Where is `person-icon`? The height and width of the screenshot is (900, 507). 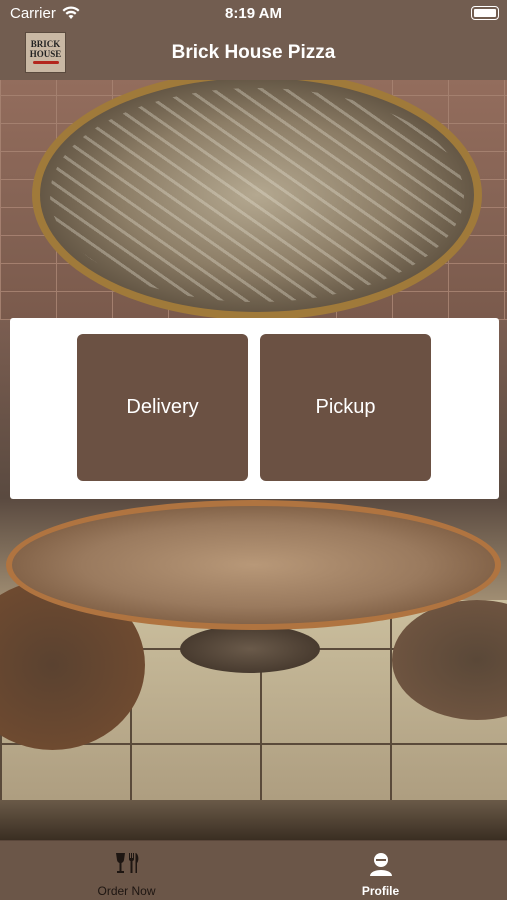
person-icon is located at coordinates (380, 864).